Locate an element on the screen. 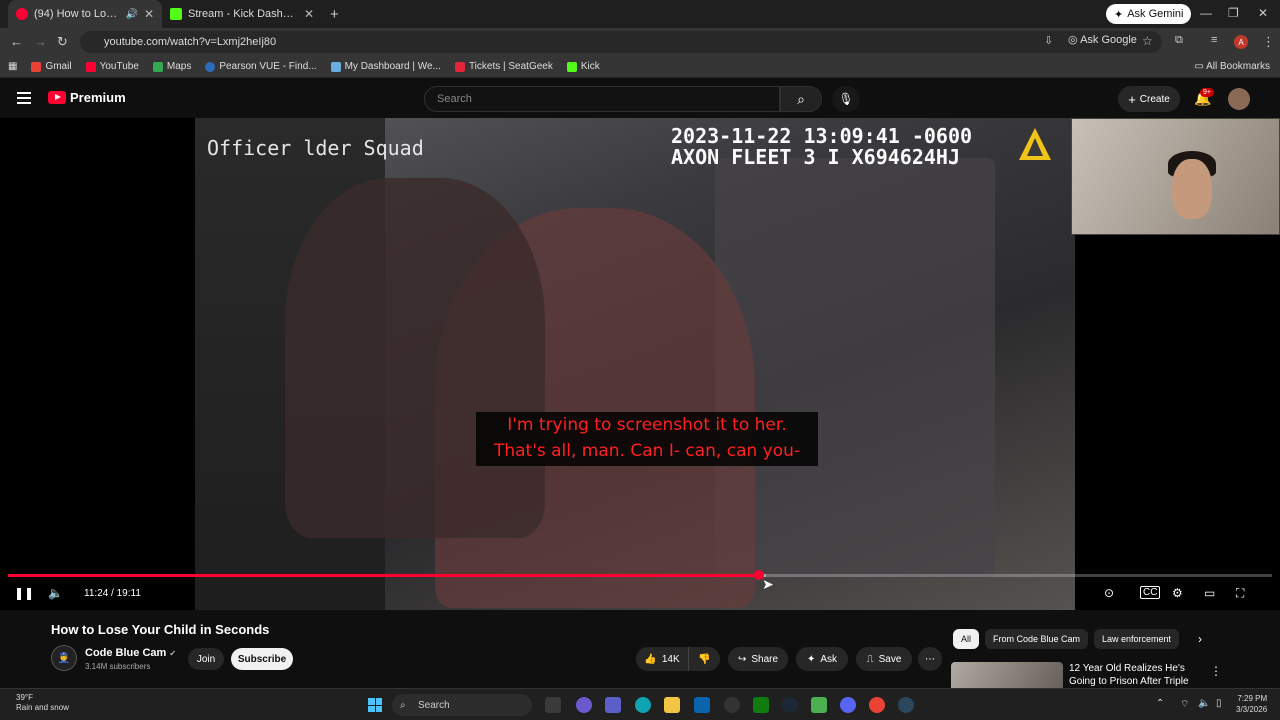 This screenshot has width=1280, height=720. file-explorer-icon is located at coordinates (672, 705).